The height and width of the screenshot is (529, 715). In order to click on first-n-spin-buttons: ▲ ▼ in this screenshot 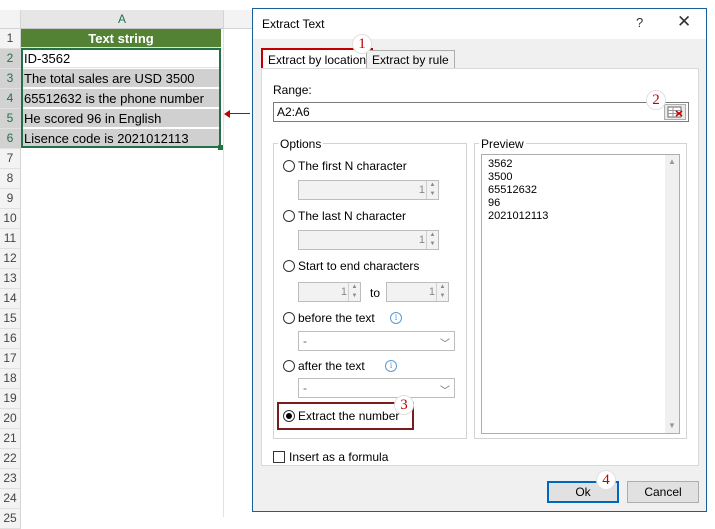, I will do `click(432, 190)`.